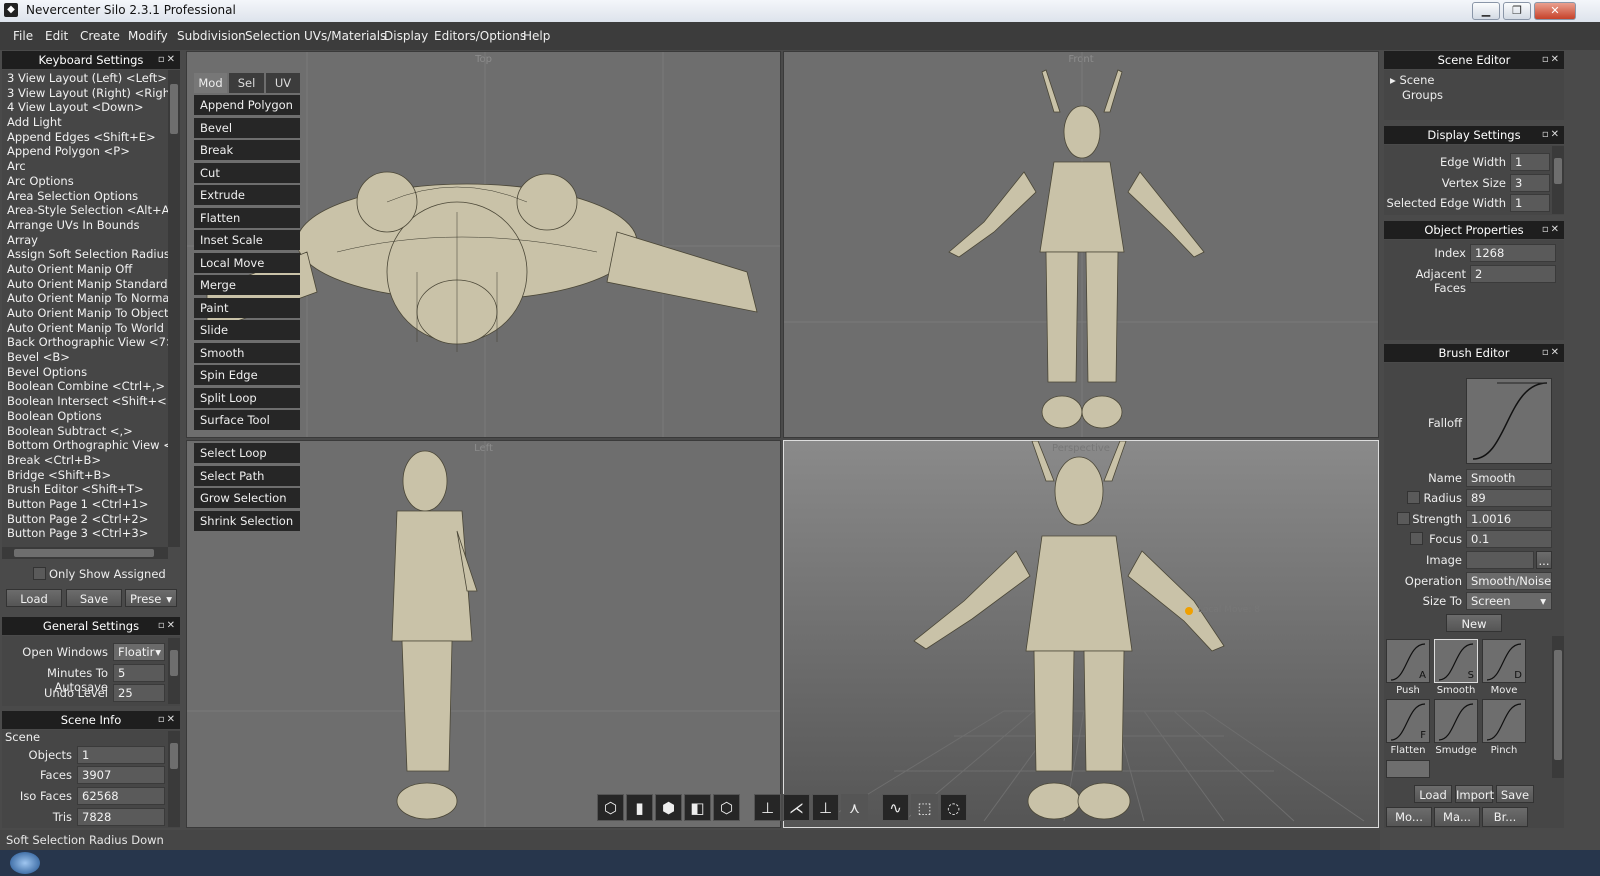  What do you see at coordinates (1509, 519) in the screenshot?
I see `strength-field: 1.0016` at bounding box center [1509, 519].